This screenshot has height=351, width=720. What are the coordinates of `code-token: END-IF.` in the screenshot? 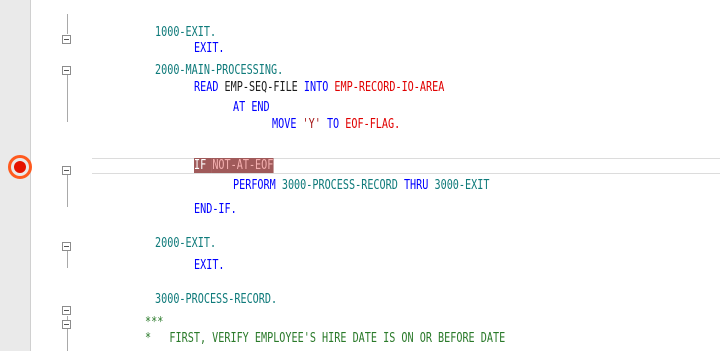 It's located at (215, 209).